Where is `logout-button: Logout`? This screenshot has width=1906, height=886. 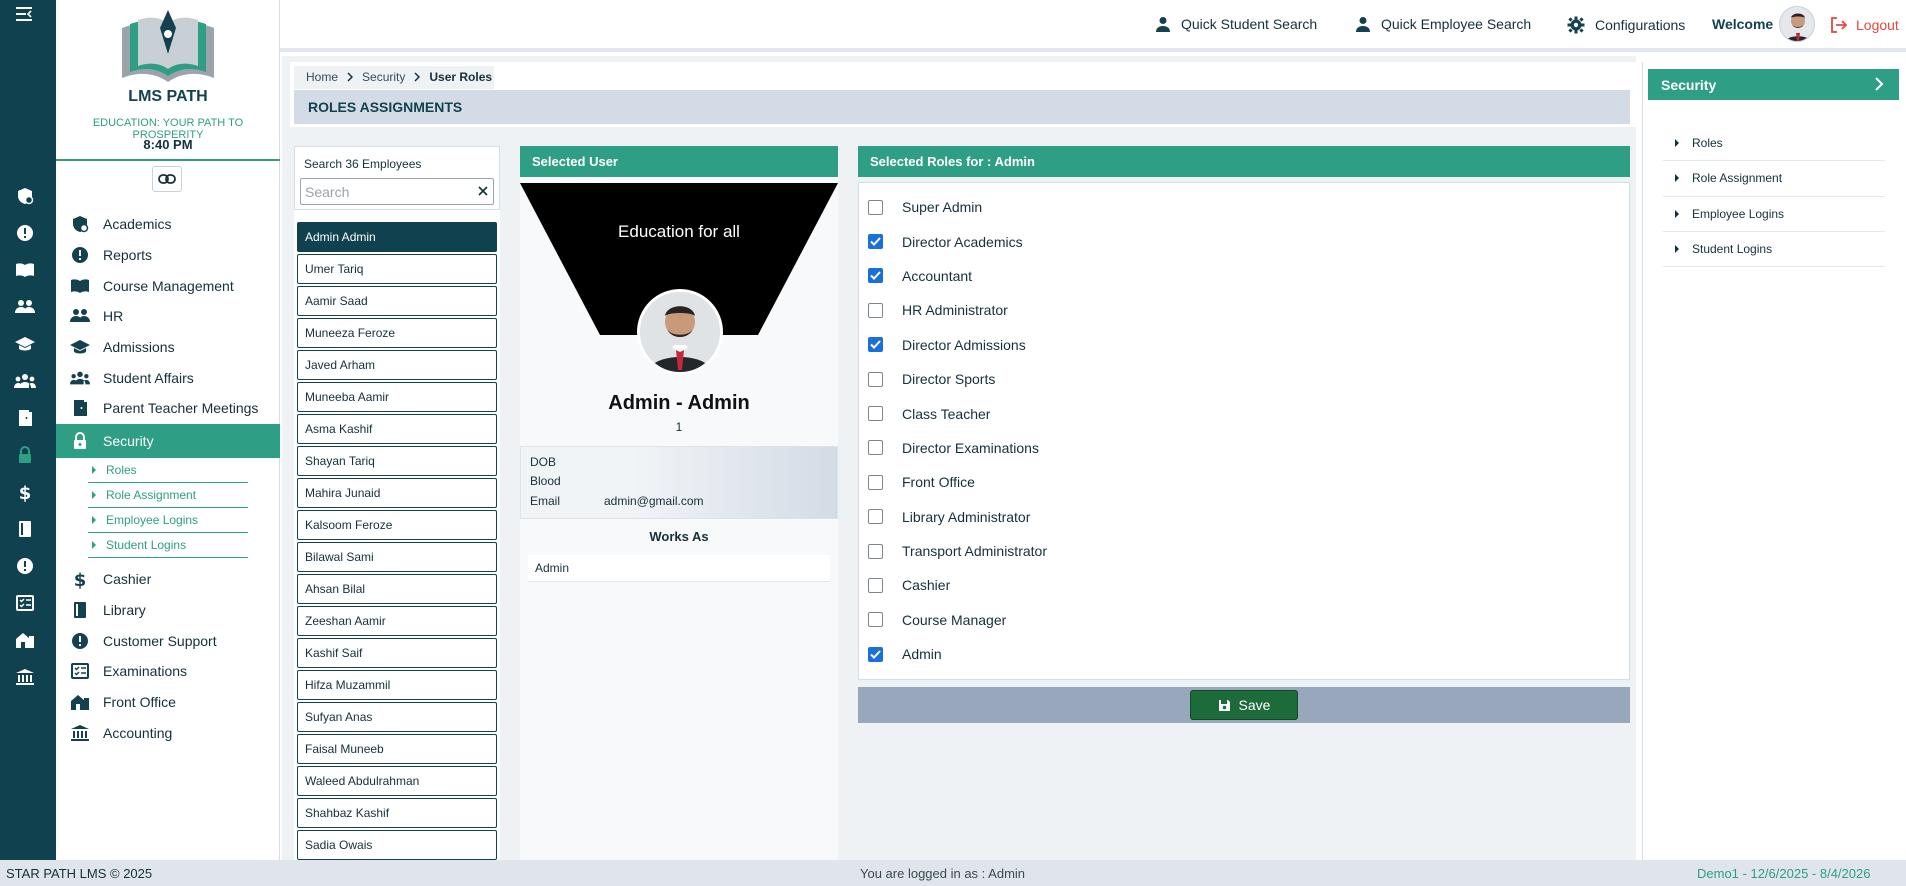 logout-button: Logout is located at coordinates (1864, 25).